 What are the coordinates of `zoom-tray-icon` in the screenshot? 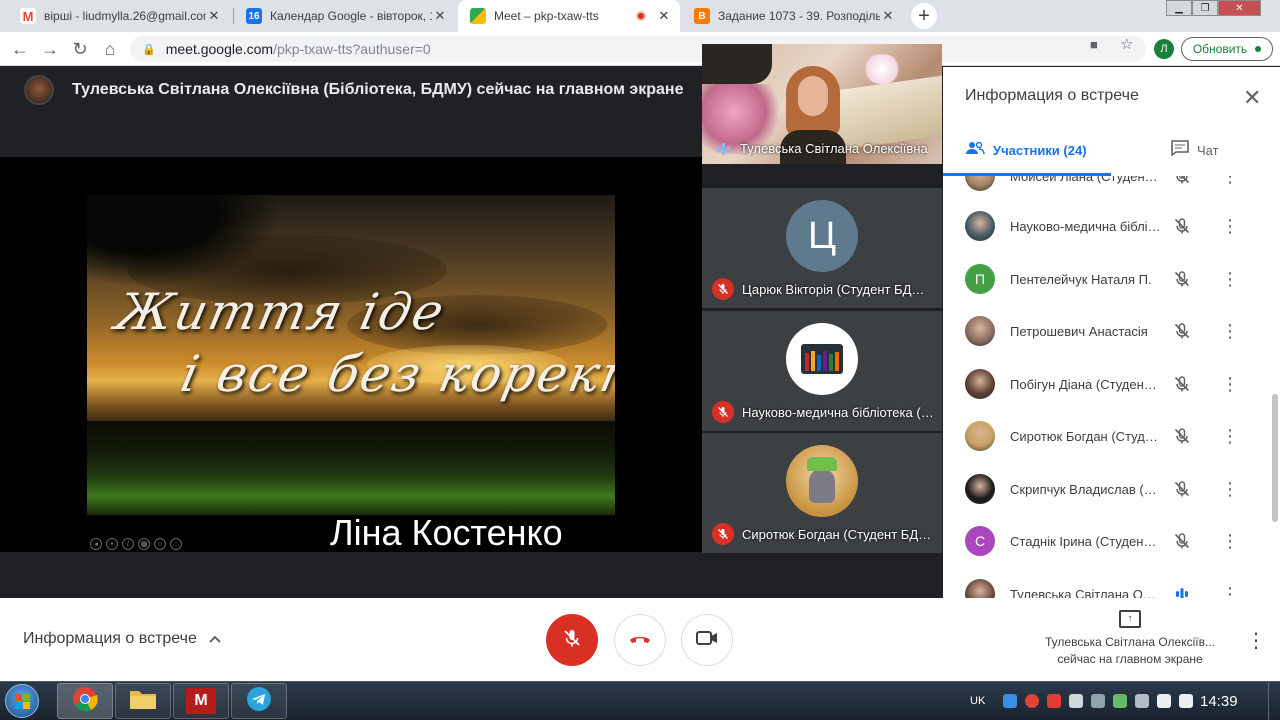 It's located at (1010, 701).